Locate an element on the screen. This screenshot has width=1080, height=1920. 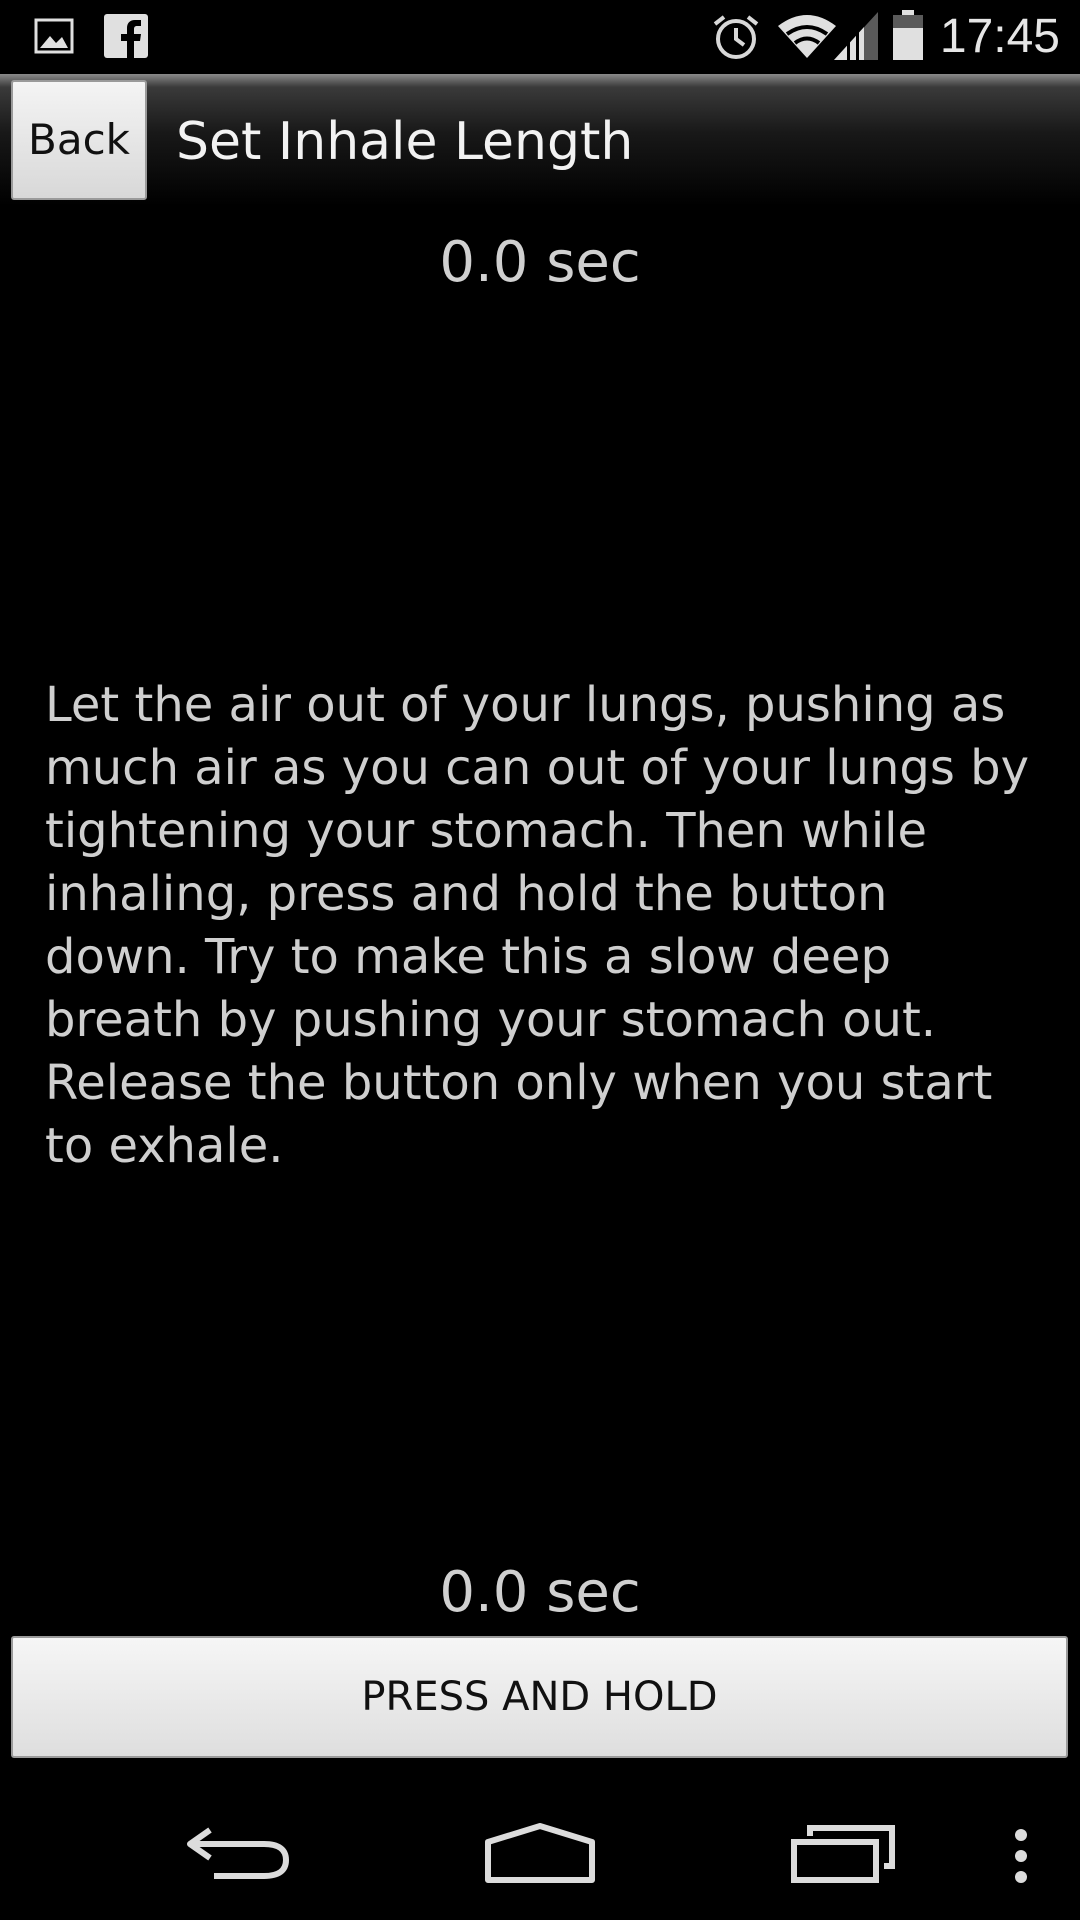
back-nav-icon is located at coordinates (239, 1856).